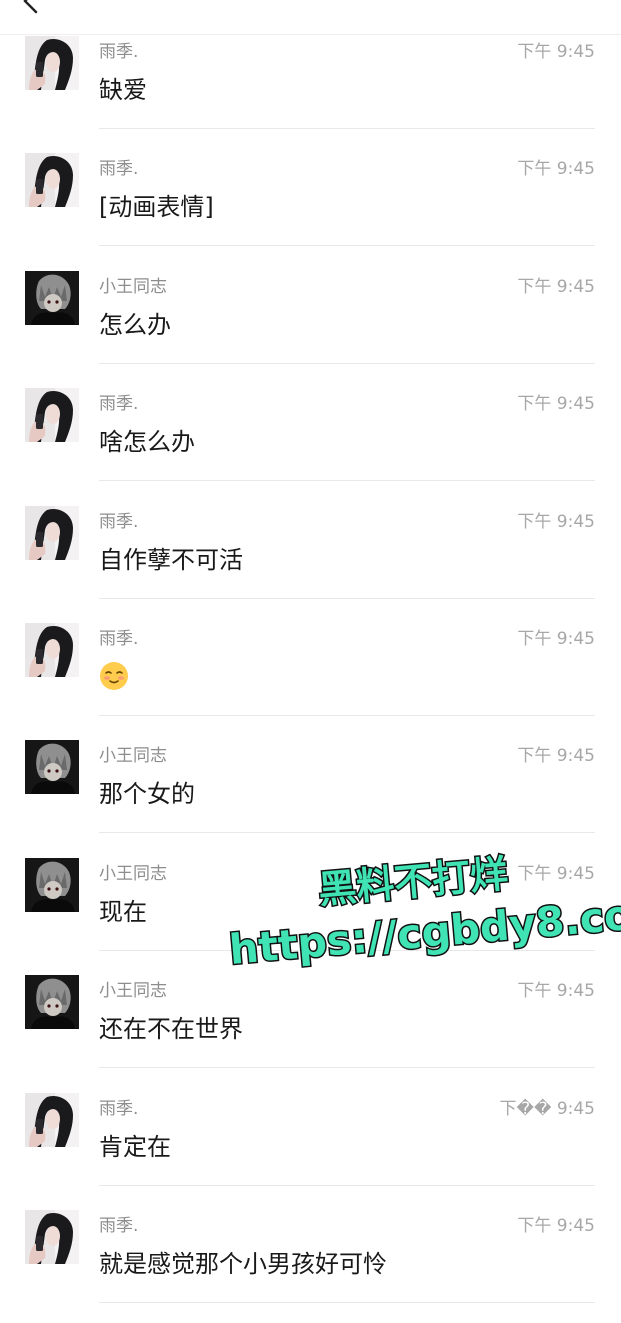 Image resolution: width=621 pixels, height=1323 pixels. I want to click on message-text: 自作孽不可活, so click(171, 557).